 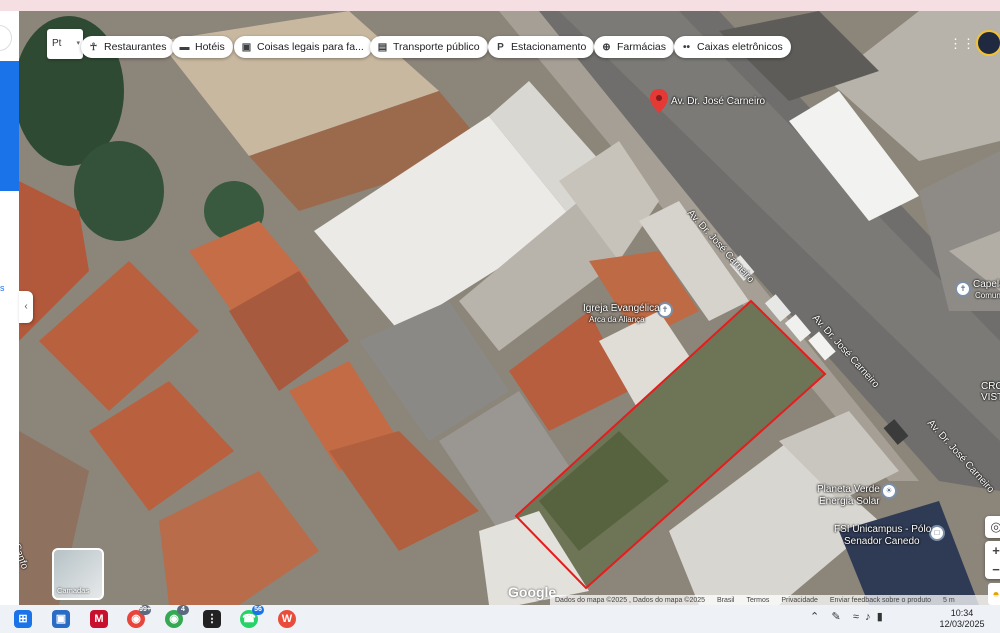 What do you see at coordinates (73, 590) in the screenshot?
I see `layers-label: Camadas` at bounding box center [73, 590].